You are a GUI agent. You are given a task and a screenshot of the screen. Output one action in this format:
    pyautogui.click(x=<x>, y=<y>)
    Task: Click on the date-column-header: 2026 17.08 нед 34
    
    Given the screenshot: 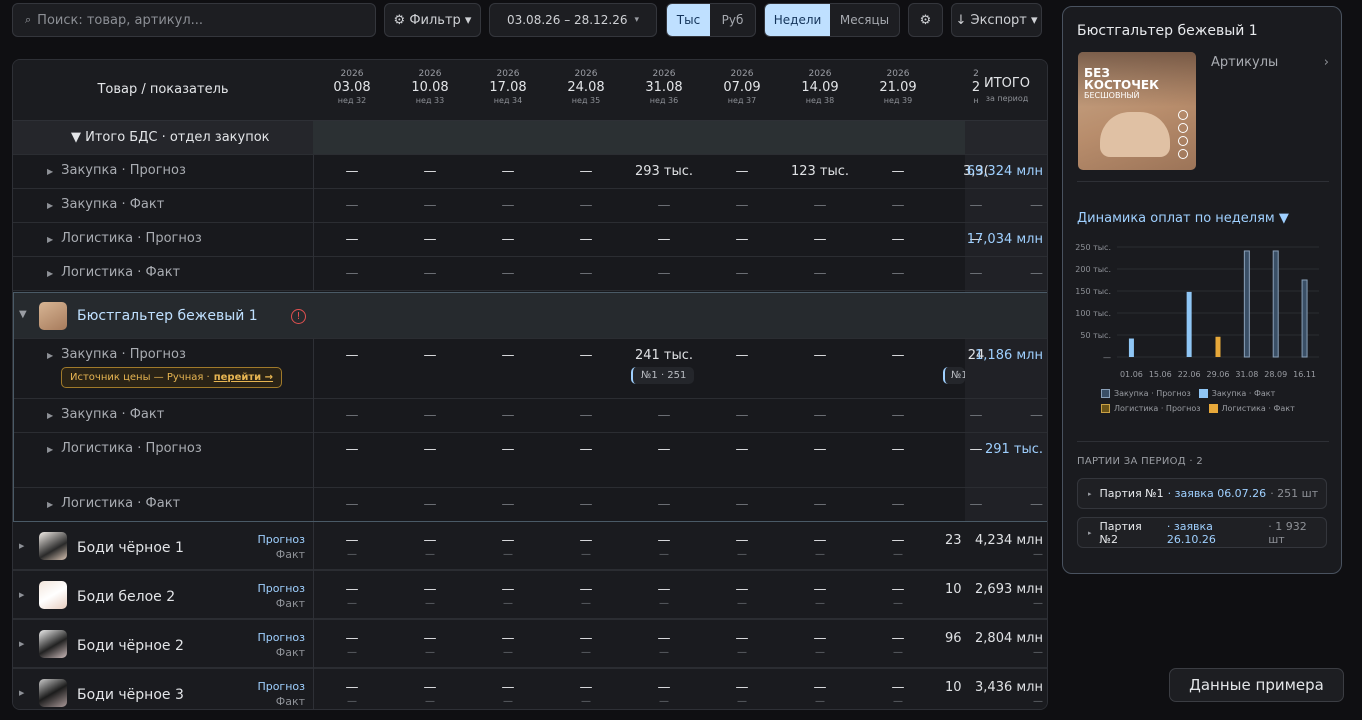 What is the action you would take?
    pyautogui.click(x=508, y=82)
    